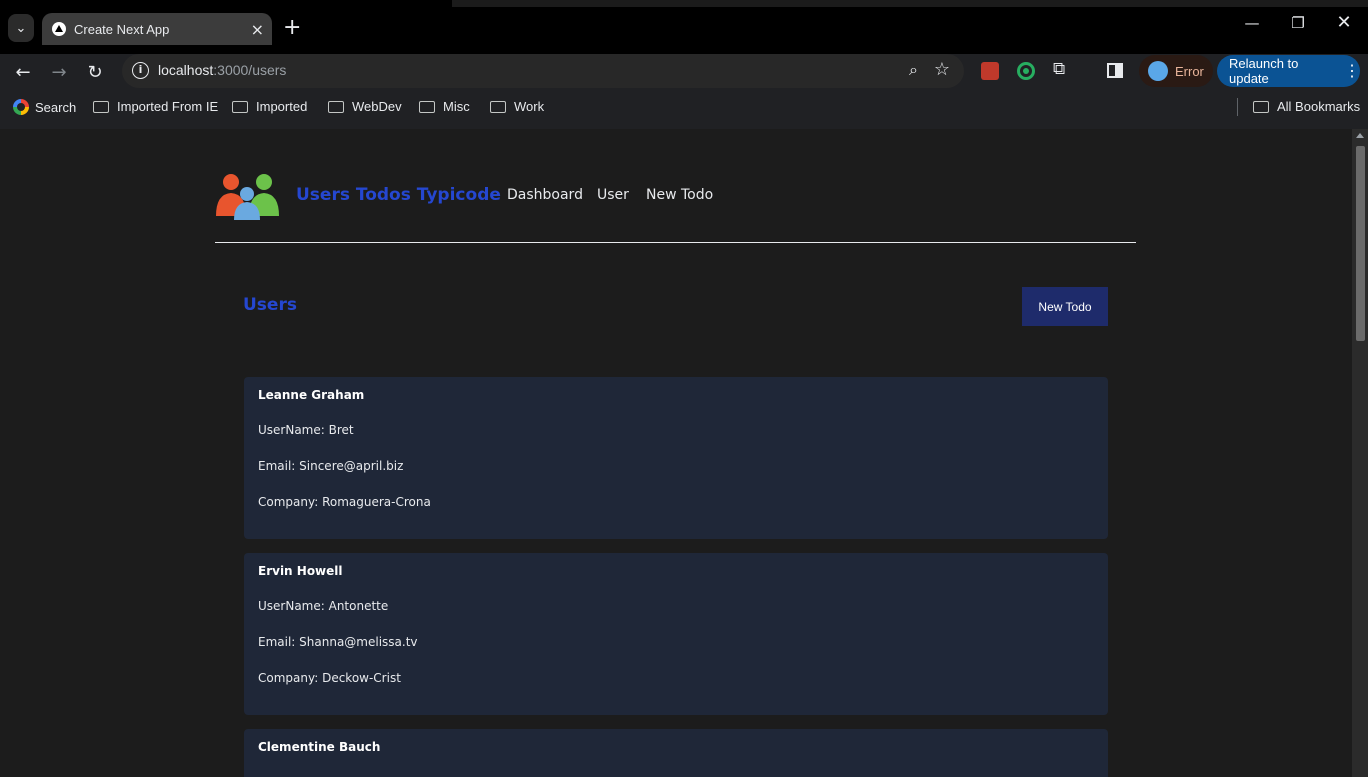 The width and height of the screenshot is (1368, 777). Describe the element at coordinates (344, 502) in the screenshot. I see `user-company: Company: Romaguera-Crona` at that location.